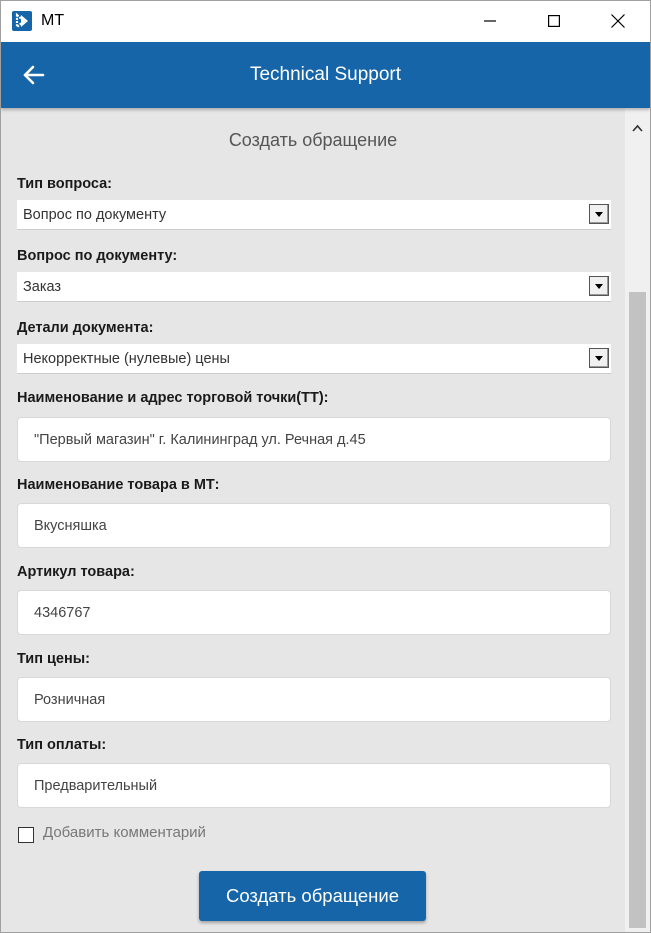 Image resolution: width=651 pixels, height=933 pixels. Describe the element at coordinates (314, 612) in the screenshot. I see `sku-input` at that location.